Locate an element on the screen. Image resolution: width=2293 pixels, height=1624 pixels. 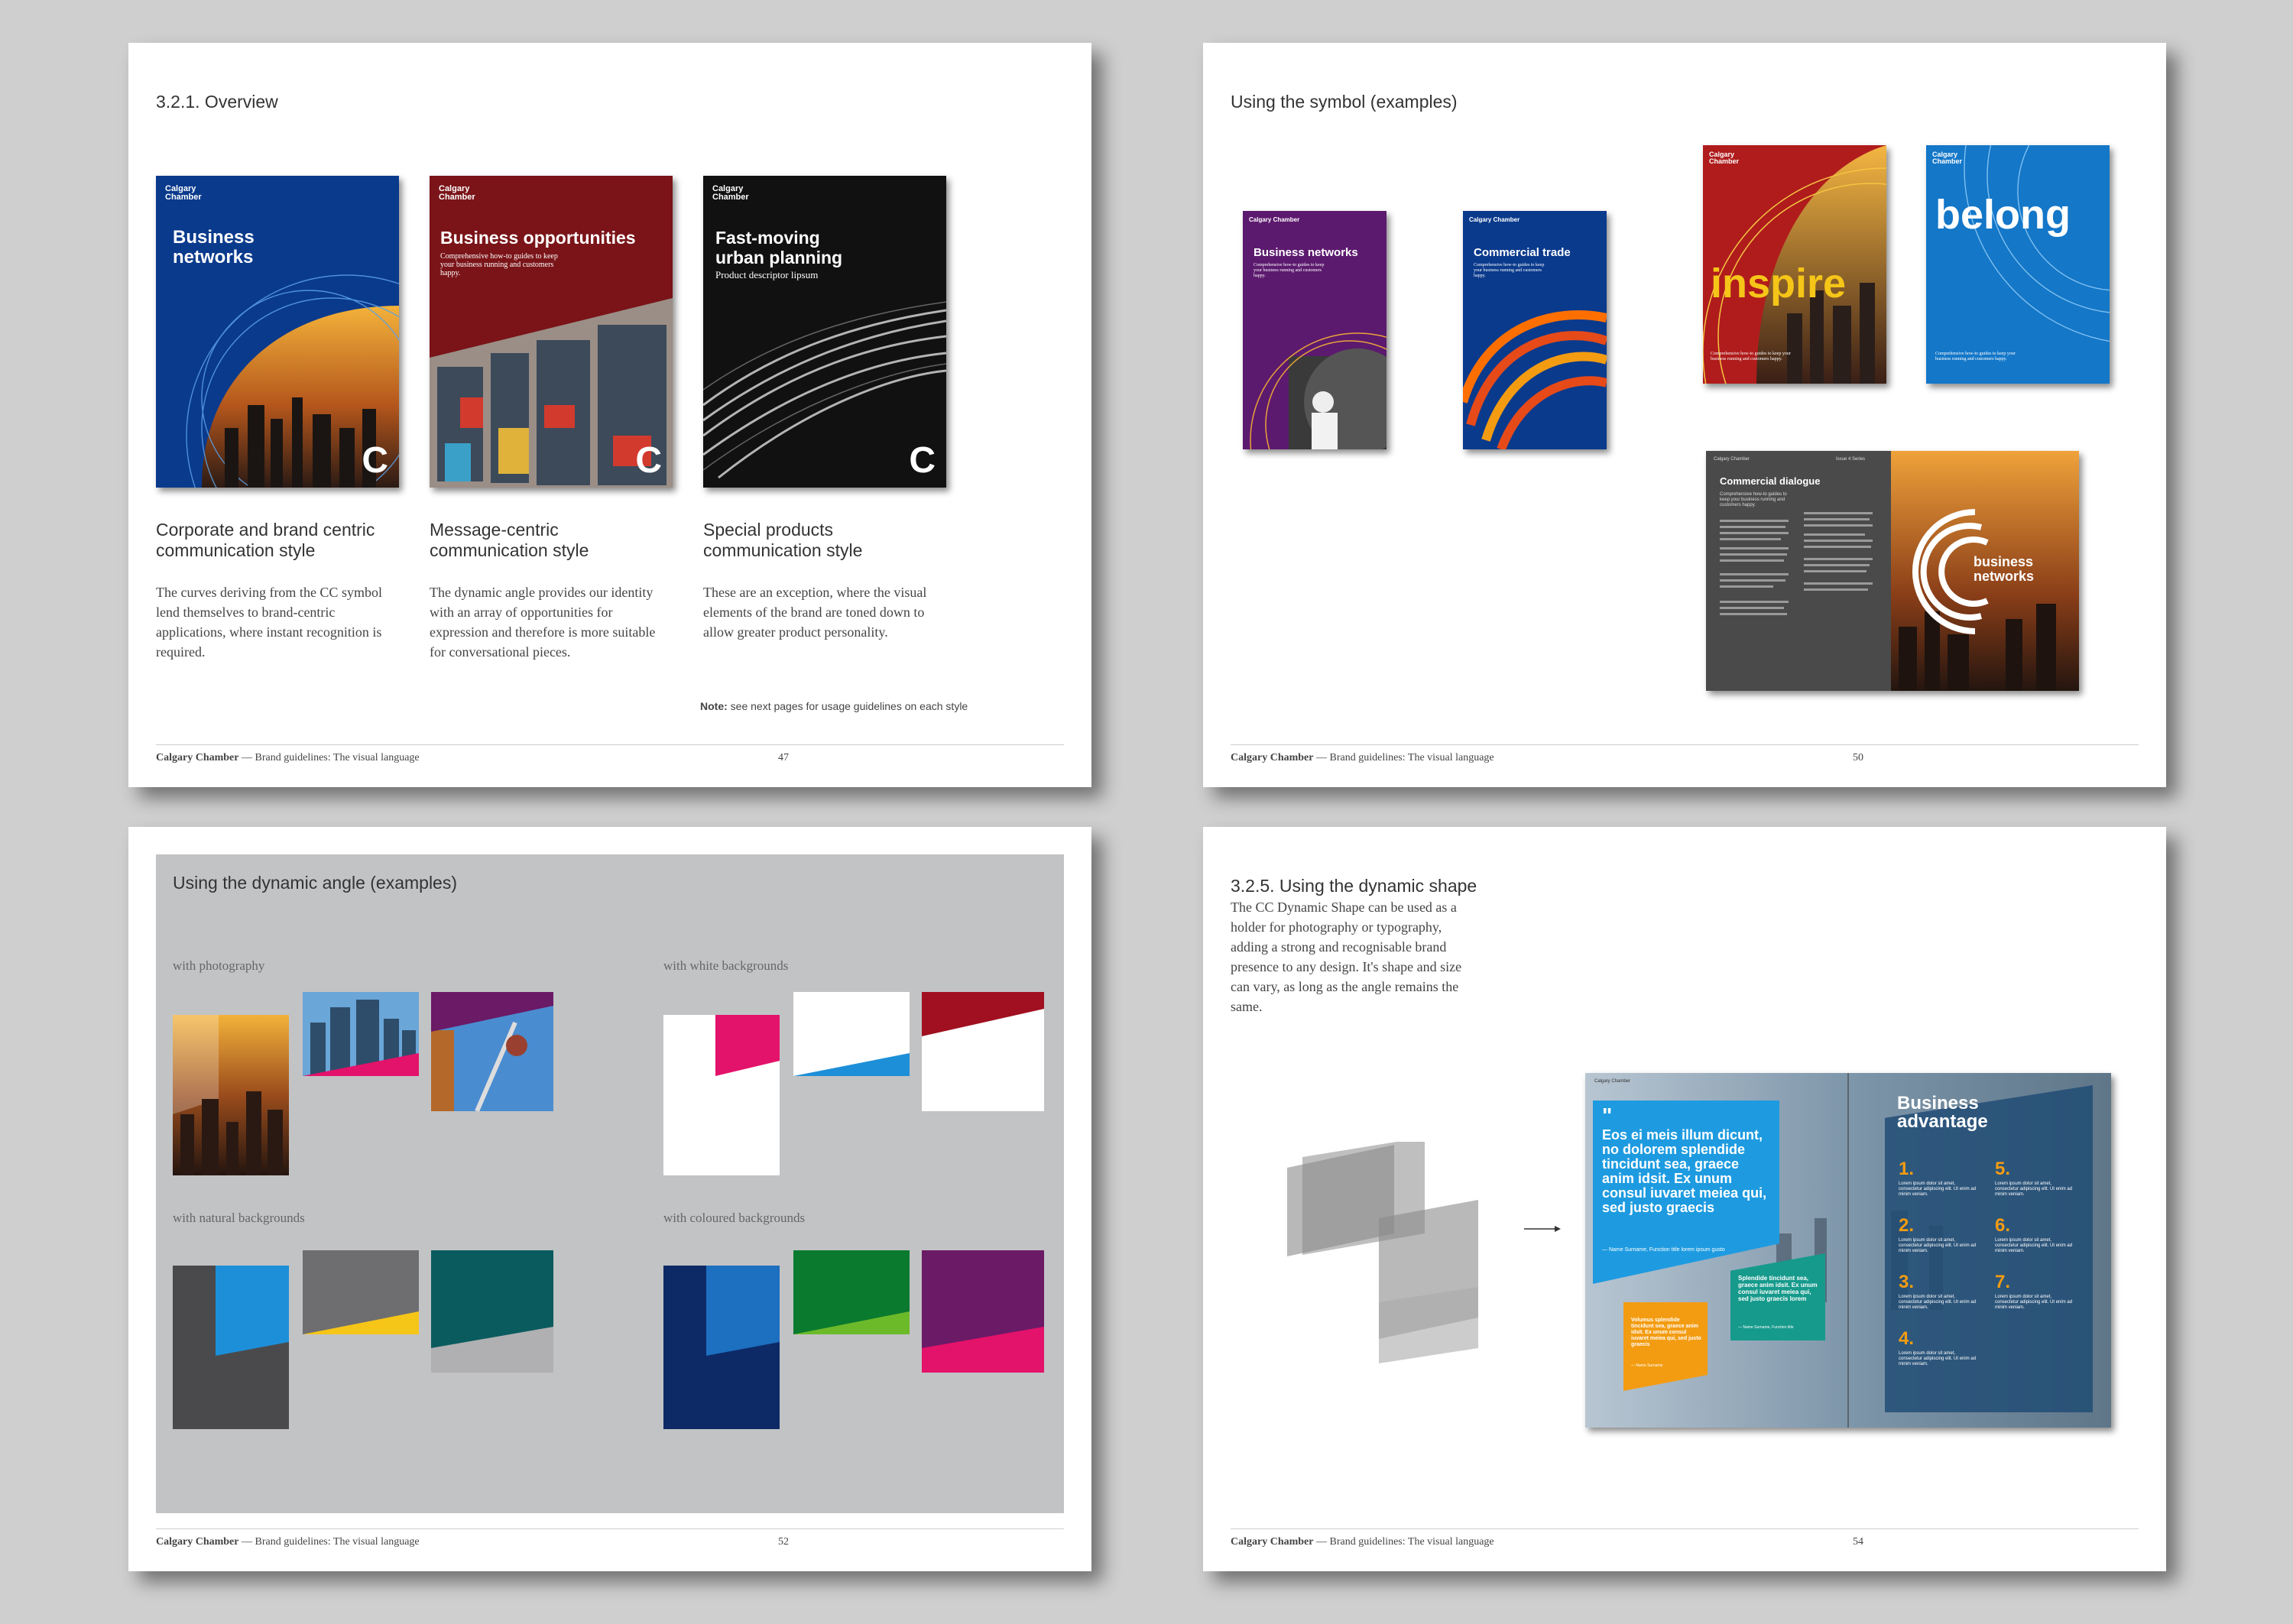
label-natural: with natural backgrounds is located at coordinates (239, 1218).